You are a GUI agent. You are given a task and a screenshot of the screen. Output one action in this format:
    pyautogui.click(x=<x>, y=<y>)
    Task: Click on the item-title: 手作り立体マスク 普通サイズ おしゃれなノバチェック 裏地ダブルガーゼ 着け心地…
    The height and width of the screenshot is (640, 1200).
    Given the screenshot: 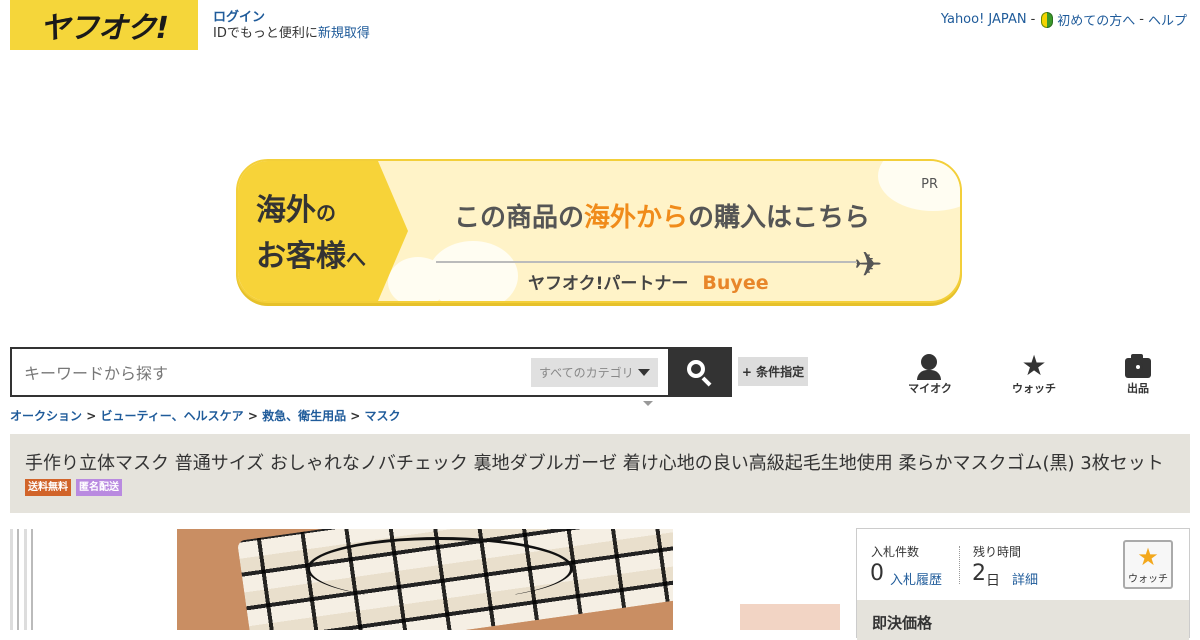 What is the action you would take?
    pyautogui.click(x=594, y=463)
    